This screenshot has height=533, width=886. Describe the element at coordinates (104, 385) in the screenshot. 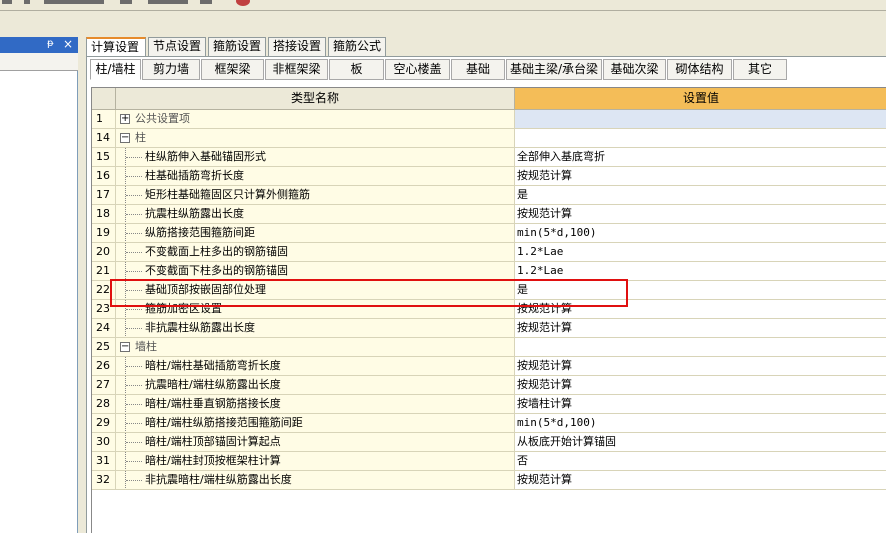

I see `row-number: 27` at that location.